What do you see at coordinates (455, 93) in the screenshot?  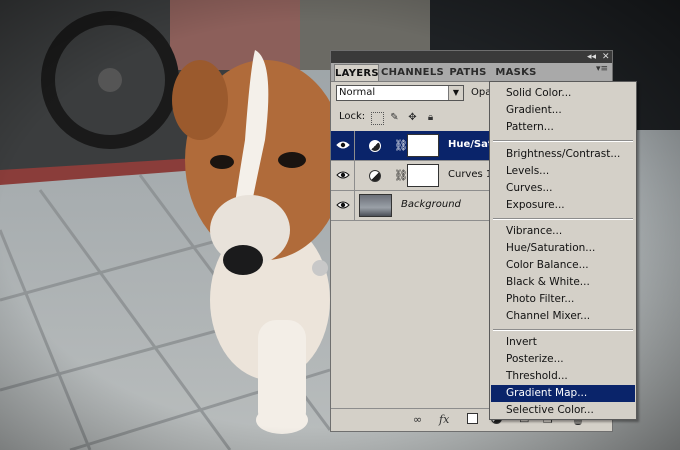 I see `chevron-down-icon: ▼` at bounding box center [455, 93].